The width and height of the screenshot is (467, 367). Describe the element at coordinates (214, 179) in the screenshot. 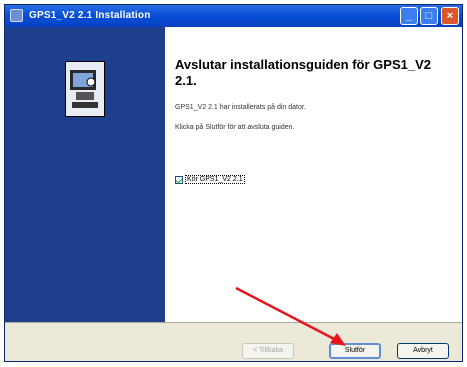

I see `run-program-label: Kör GPS1_V2 2.1` at that location.